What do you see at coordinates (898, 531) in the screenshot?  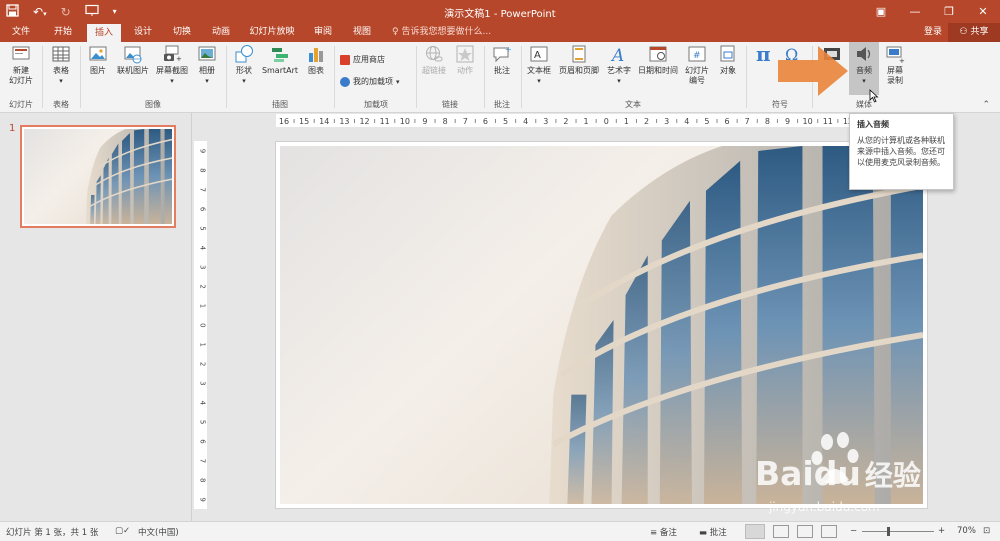 I see `zoom-slider` at bounding box center [898, 531].